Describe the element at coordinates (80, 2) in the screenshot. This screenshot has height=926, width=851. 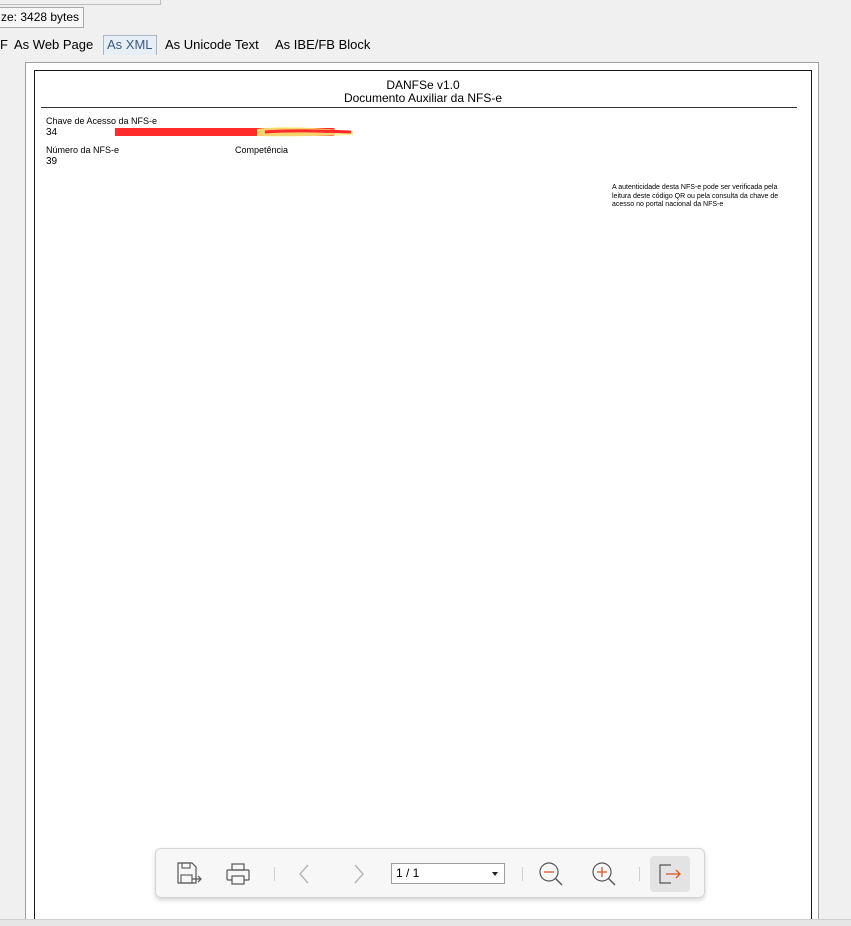
I see `top-frame` at that location.